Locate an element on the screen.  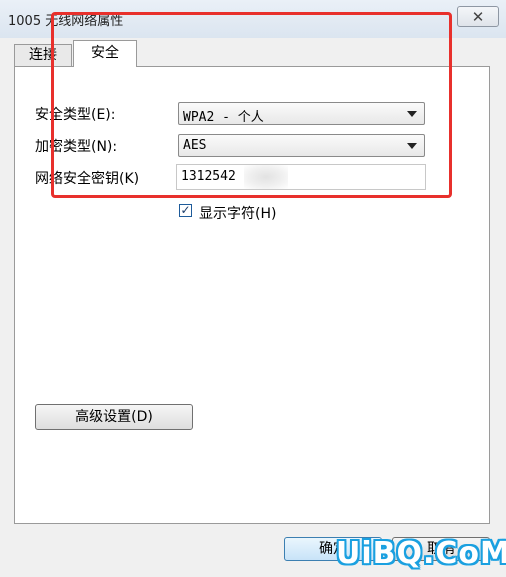
tab-connection: 连接 is located at coordinates (43, 55).